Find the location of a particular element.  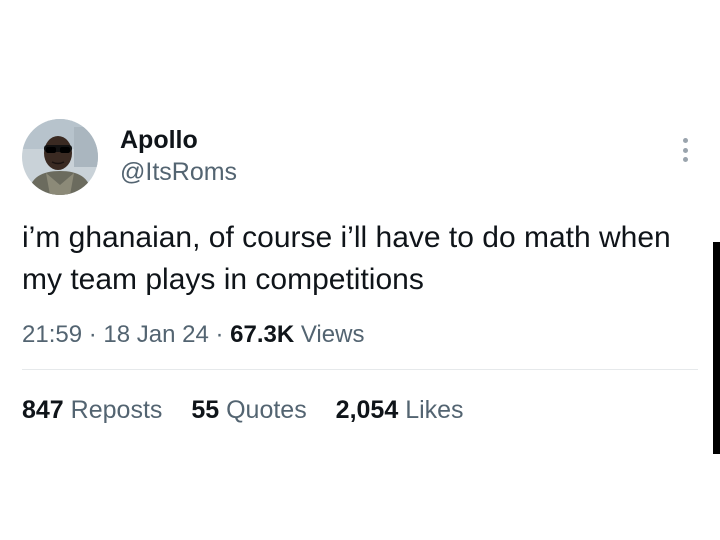

quotes-label: Quotes is located at coordinates (266, 410).